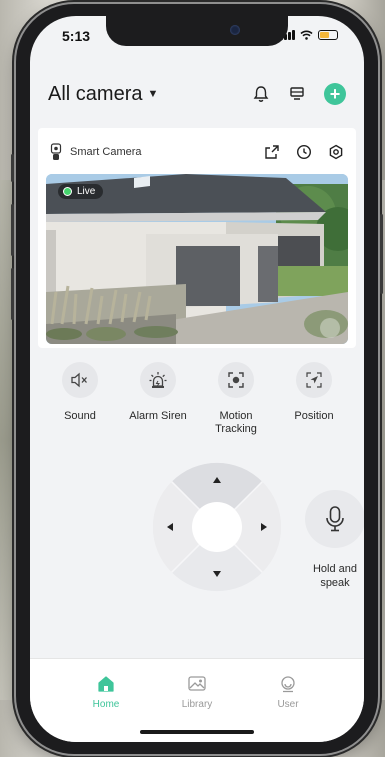  What do you see at coordinates (288, 684) in the screenshot?
I see `user-icon` at bounding box center [288, 684].